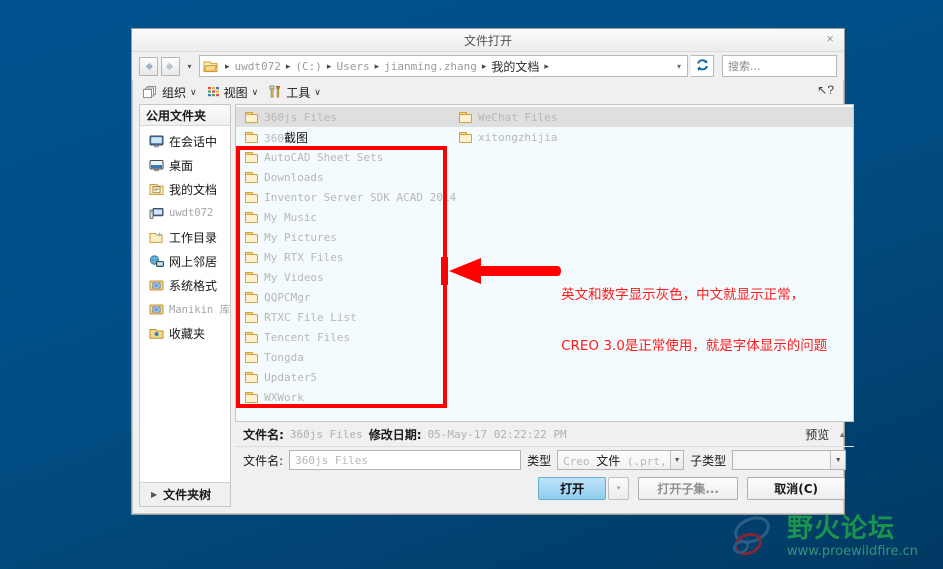 The width and height of the screenshot is (943, 569). I want to click on file-list-item: Downloads, so click(343, 177).